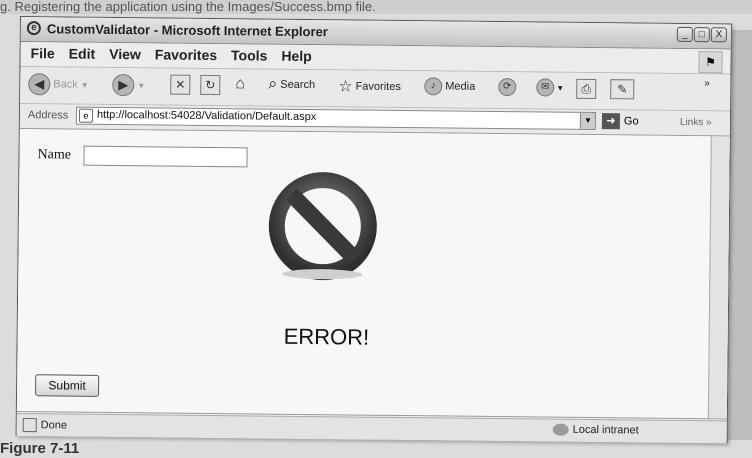  Describe the element at coordinates (39, 84) in the screenshot. I see `back-arrow-icon: ◀` at that location.